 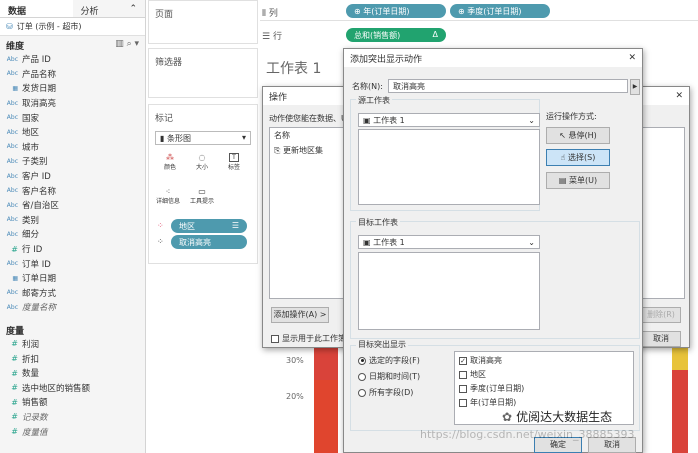 I want to click on run-menu-button: ▤ 菜单(U), so click(x=578, y=180).